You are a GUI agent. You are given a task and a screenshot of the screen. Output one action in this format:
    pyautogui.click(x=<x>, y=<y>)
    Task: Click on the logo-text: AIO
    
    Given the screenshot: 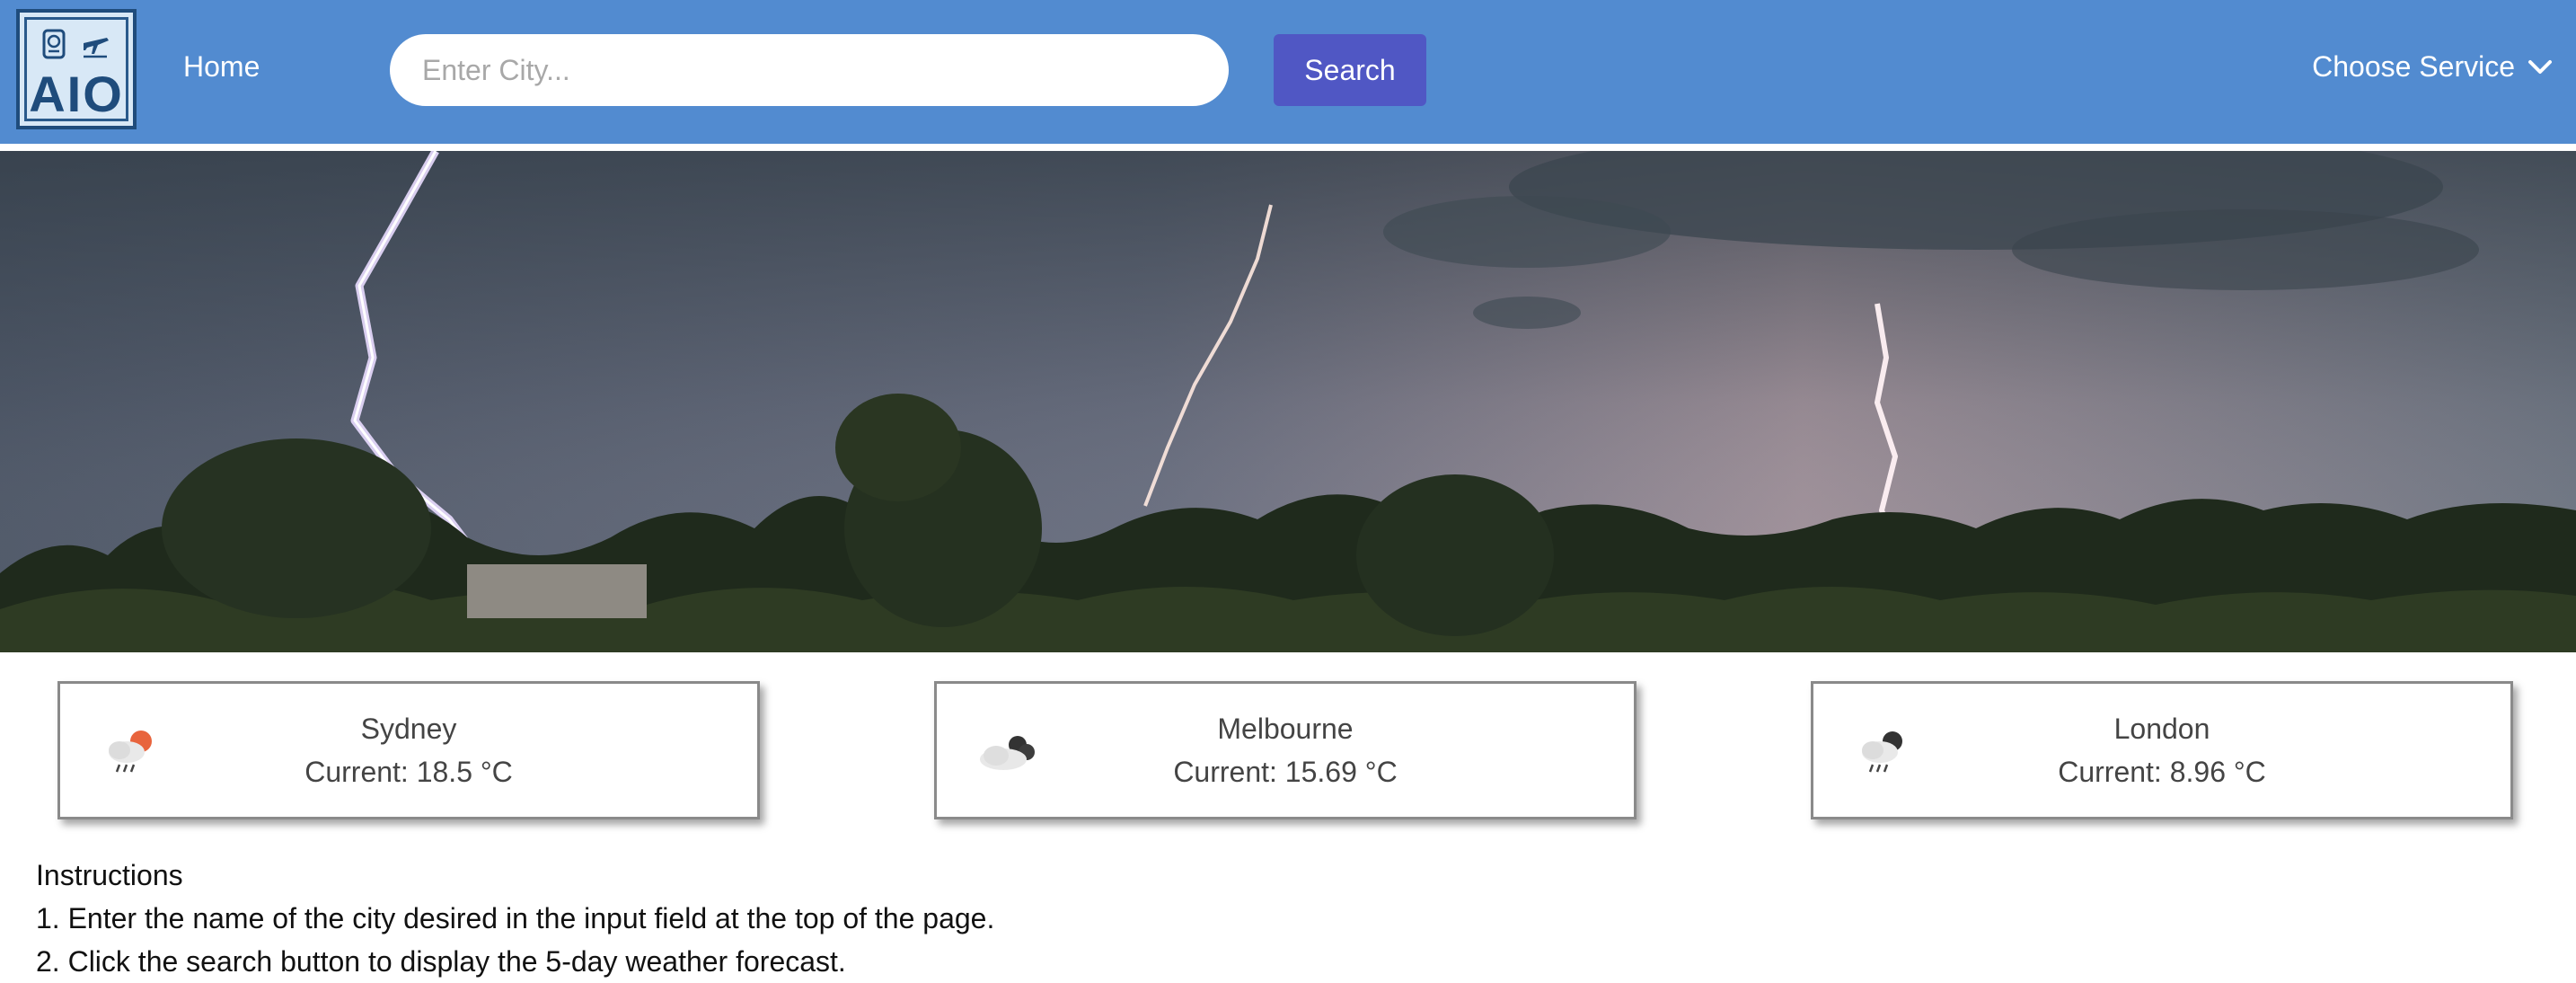 What is the action you would take?
    pyautogui.click(x=76, y=94)
    